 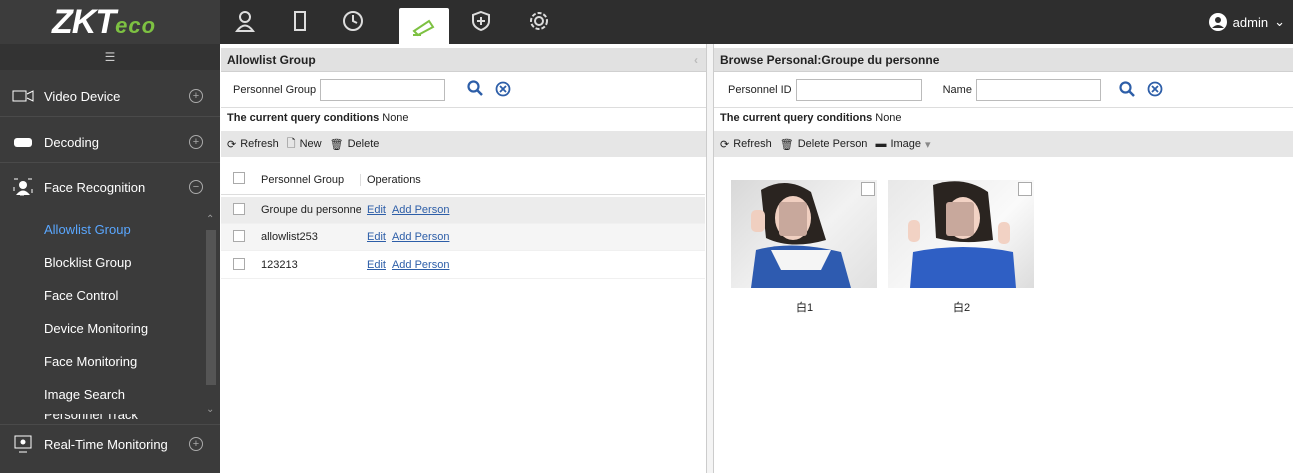 I want to click on delete-button: 🗑 Delete, so click(x=355, y=144).